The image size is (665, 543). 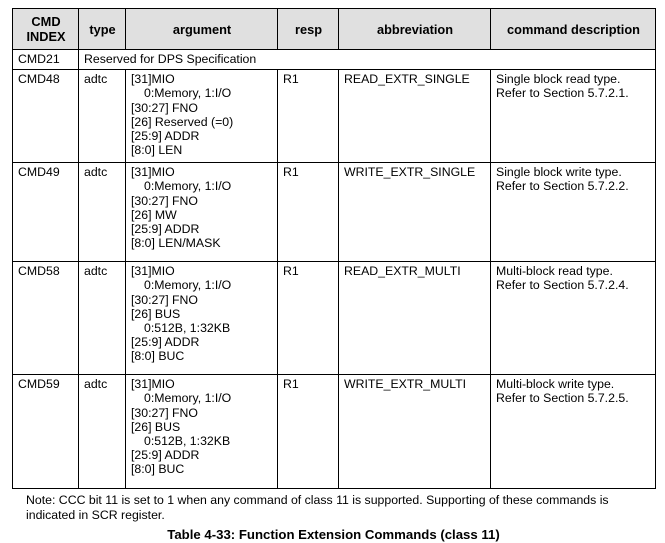 I want to click on description-line: Refer to Section 5.7.2.2., so click(x=562, y=186).